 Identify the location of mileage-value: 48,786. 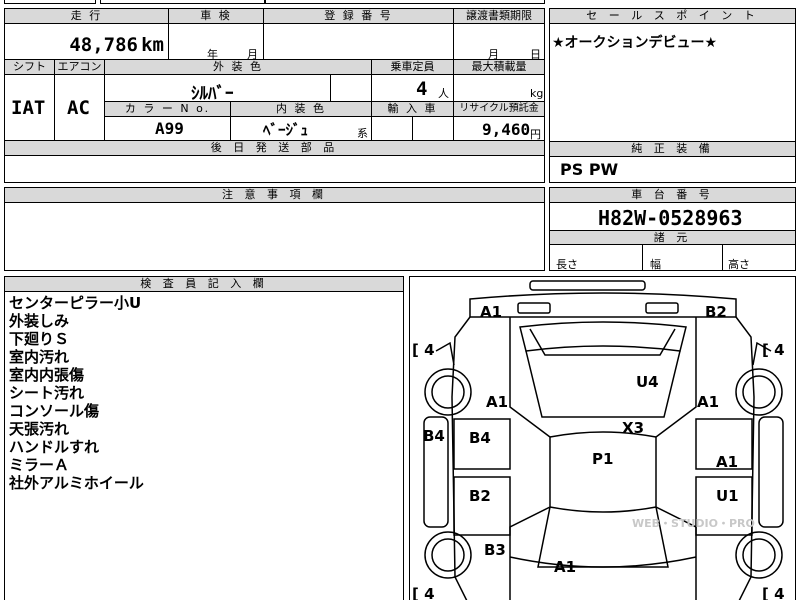
(103, 45).